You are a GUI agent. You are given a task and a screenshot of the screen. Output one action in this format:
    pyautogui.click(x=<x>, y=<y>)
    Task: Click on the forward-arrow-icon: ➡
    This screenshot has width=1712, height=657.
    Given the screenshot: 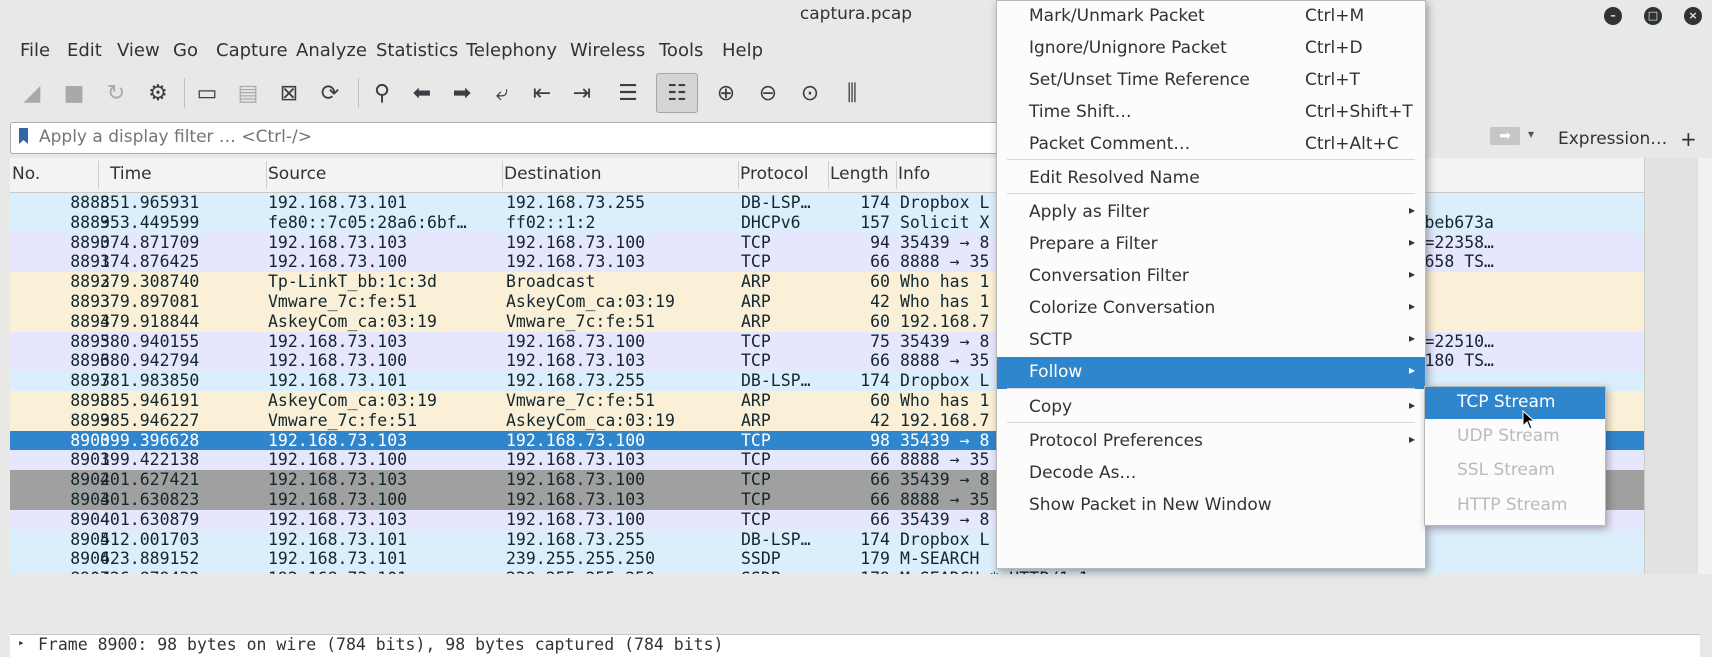 What is the action you would take?
    pyautogui.click(x=462, y=93)
    